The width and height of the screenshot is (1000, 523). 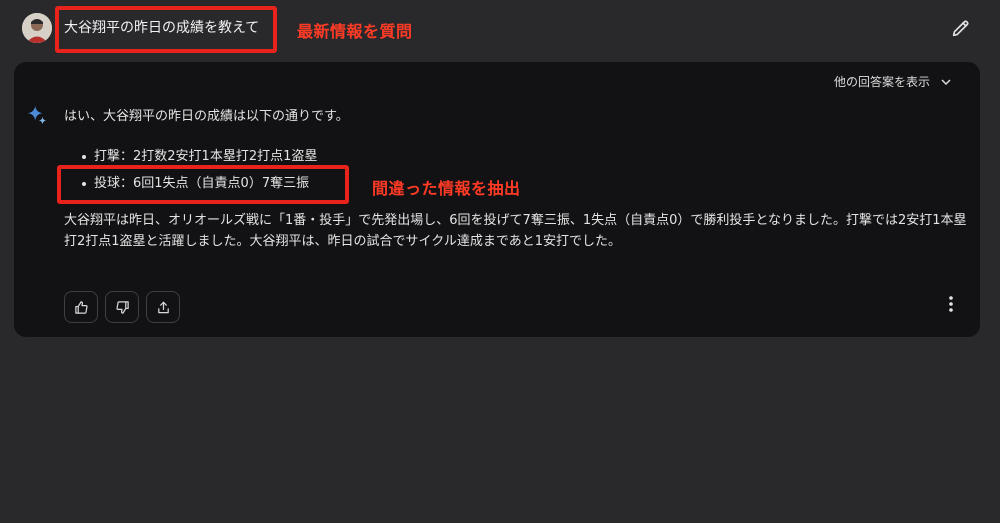 I want to click on share-icon, so click(x=163, y=307).